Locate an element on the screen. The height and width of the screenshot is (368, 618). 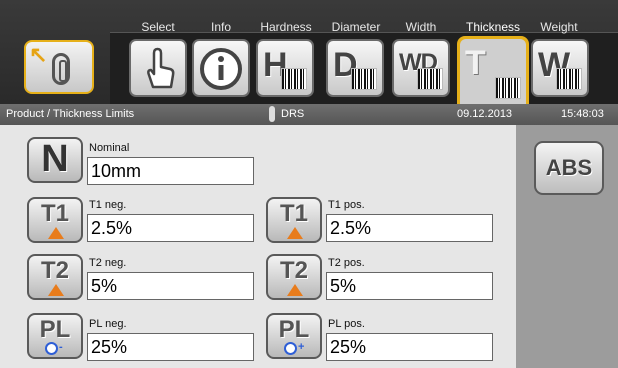
system-label: DRS is located at coordinates (293, 114).